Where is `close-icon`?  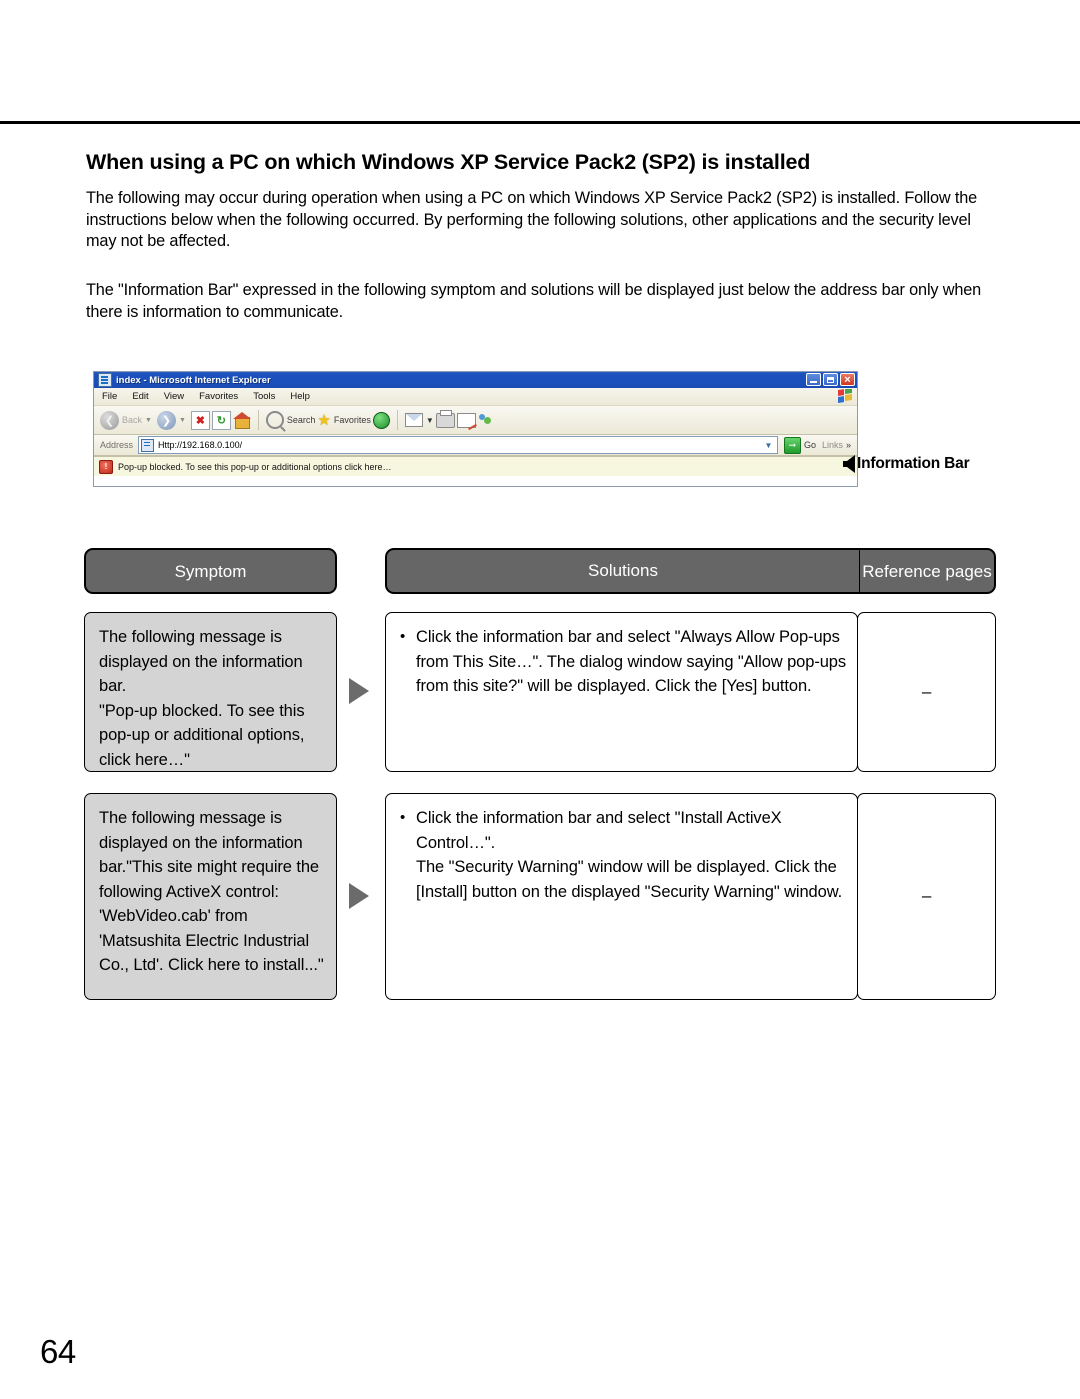 close-icon is located at coordinates (847, 379).